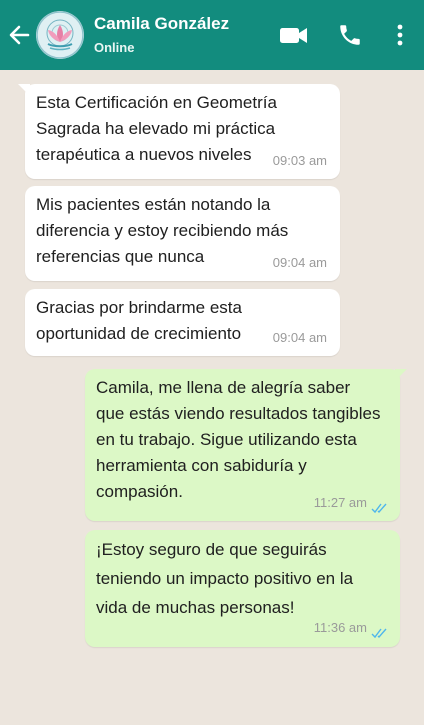  I want to click on more-vertical-icon, so click(400, 35).